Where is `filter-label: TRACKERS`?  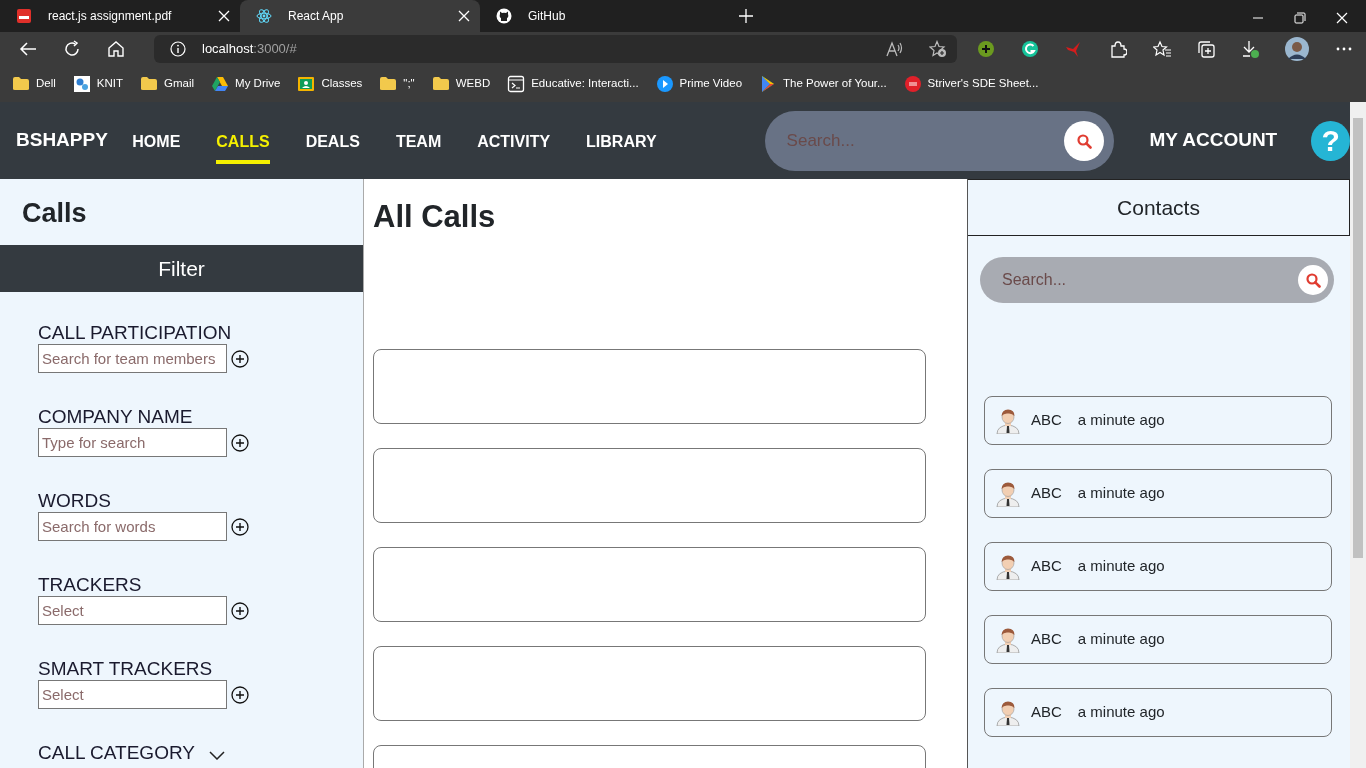
filter-label: TRACKERS is located at coordinates (90, 584).